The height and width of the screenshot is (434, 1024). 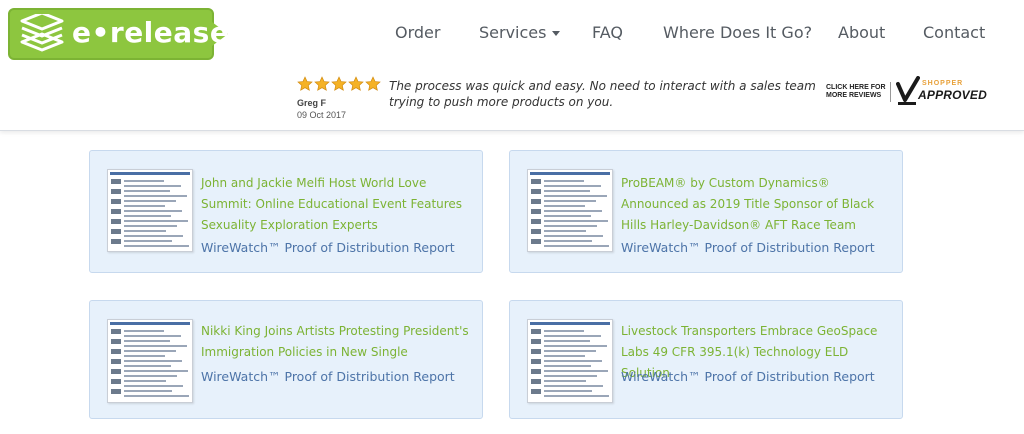 I want to click on star-rating, so click(x=339, y=85).